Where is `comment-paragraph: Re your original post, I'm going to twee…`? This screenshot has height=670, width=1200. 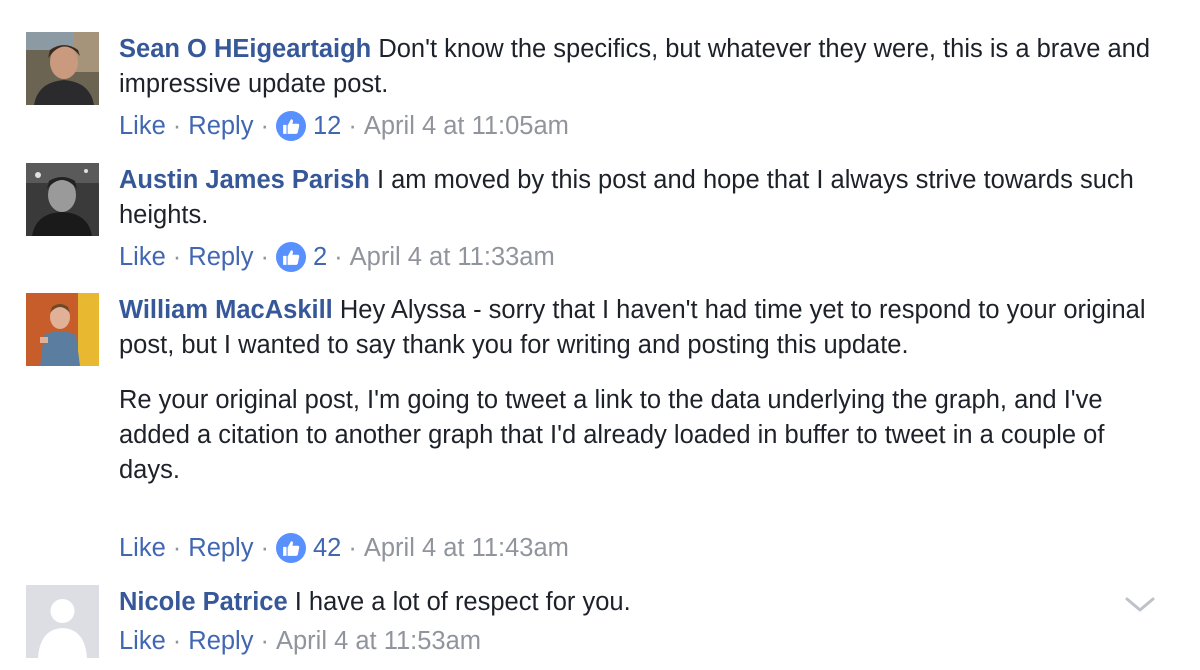
comment-paragraph: Re your original post, I'm going to twee… is located at coordinates (612, 435).